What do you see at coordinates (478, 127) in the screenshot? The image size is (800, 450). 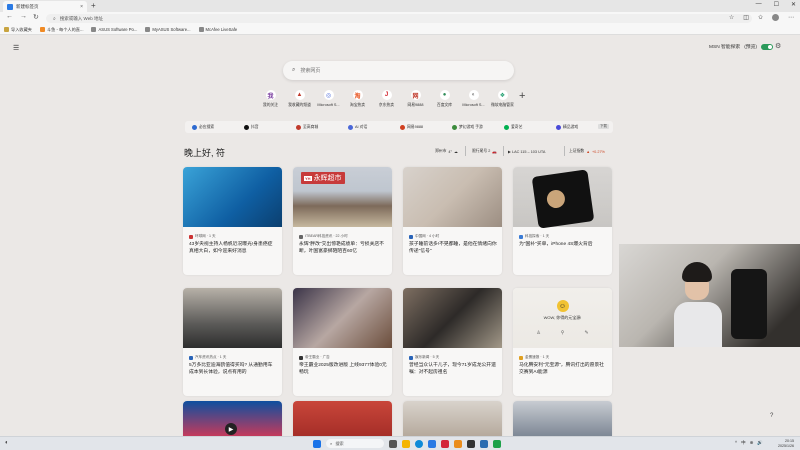 I see `quick-link: 梦幻游戏 手游` at bounding box center [478, 127].